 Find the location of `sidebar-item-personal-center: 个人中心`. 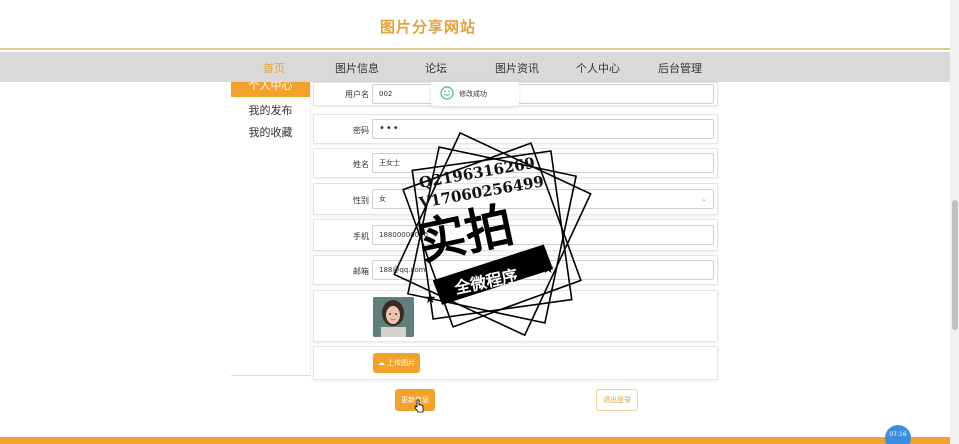

sidebar-item-personal-center: 个人中心 is located at coordinates (270, 89).